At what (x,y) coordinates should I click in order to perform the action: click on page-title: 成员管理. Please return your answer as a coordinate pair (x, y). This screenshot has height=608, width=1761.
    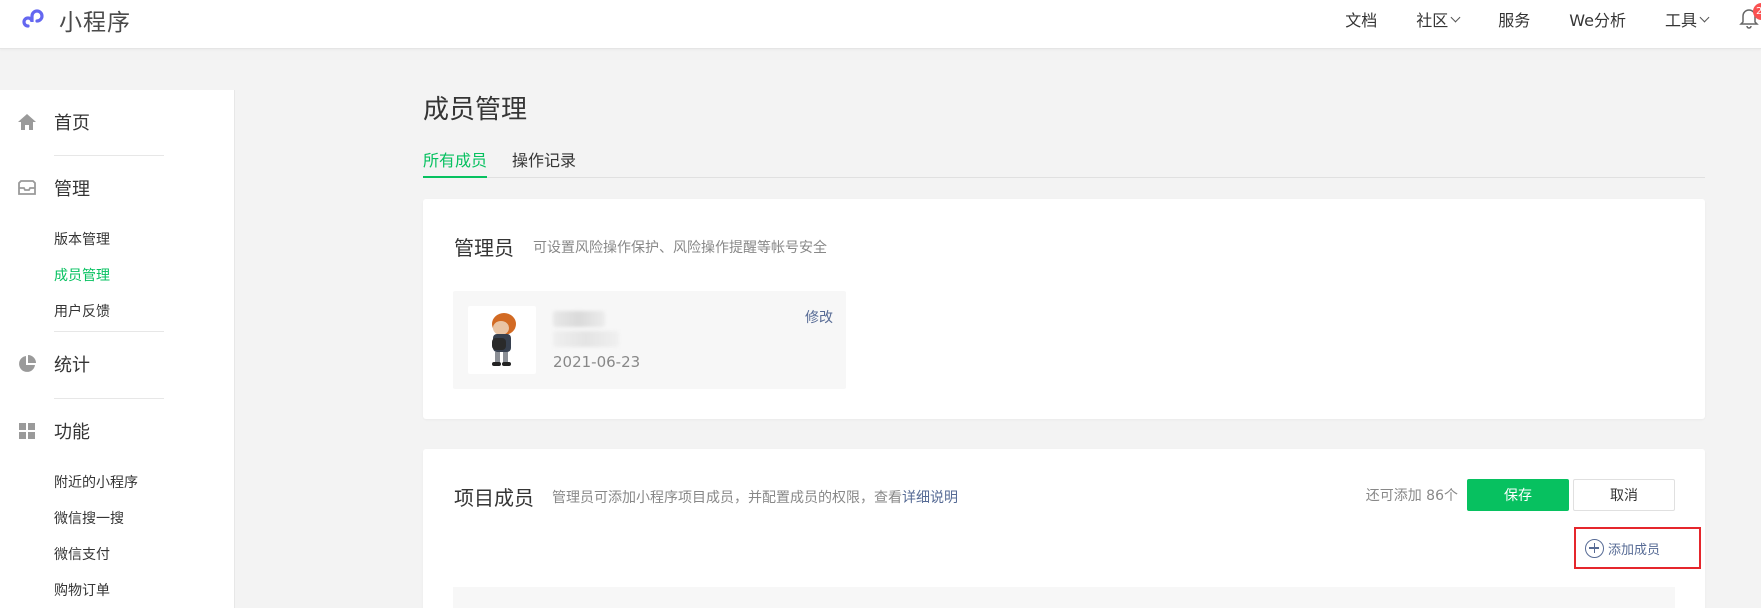
    Looking at the image, I should click on (475, 110).